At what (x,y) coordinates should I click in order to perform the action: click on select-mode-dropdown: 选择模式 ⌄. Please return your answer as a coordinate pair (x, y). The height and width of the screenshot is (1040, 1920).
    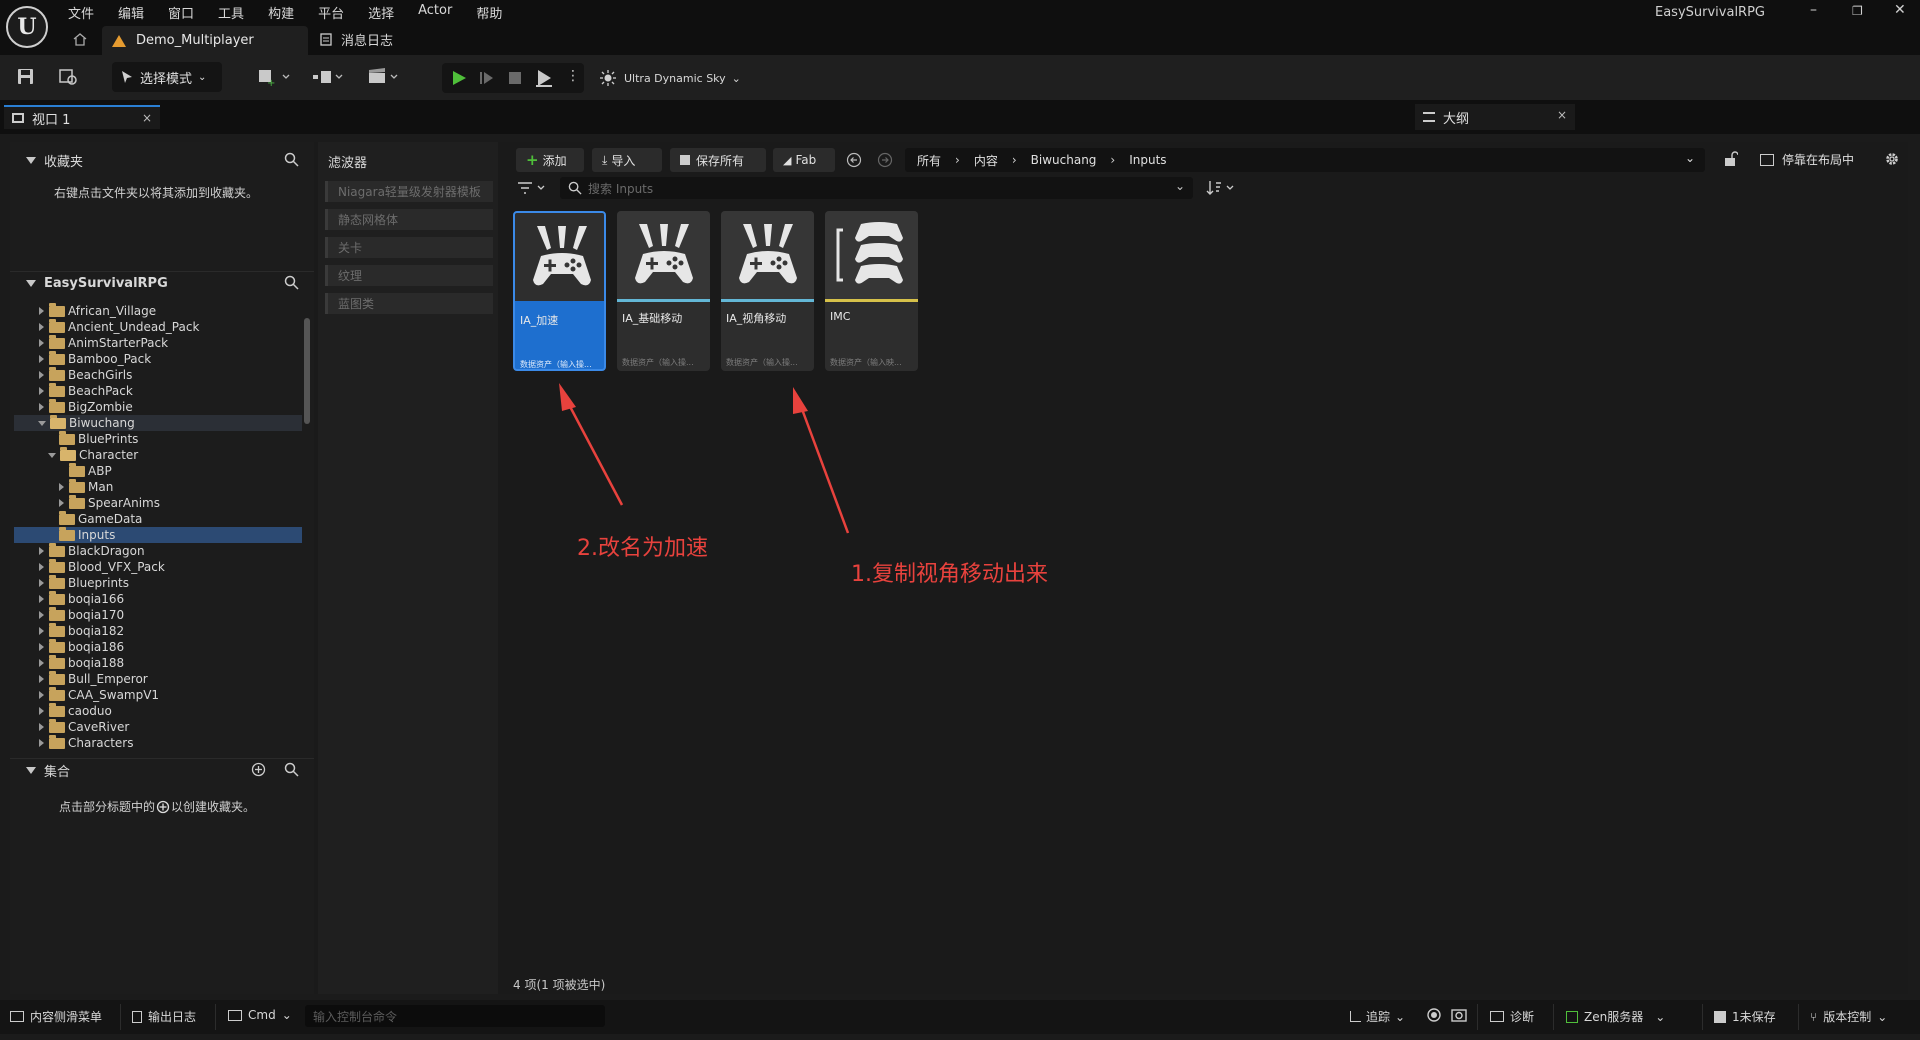
    Looking at the image, I should click on (167, 77).